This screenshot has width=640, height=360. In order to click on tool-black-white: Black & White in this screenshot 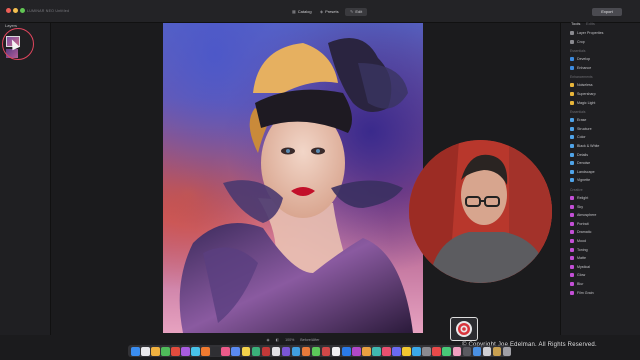, I will do `click(584, 146)`.